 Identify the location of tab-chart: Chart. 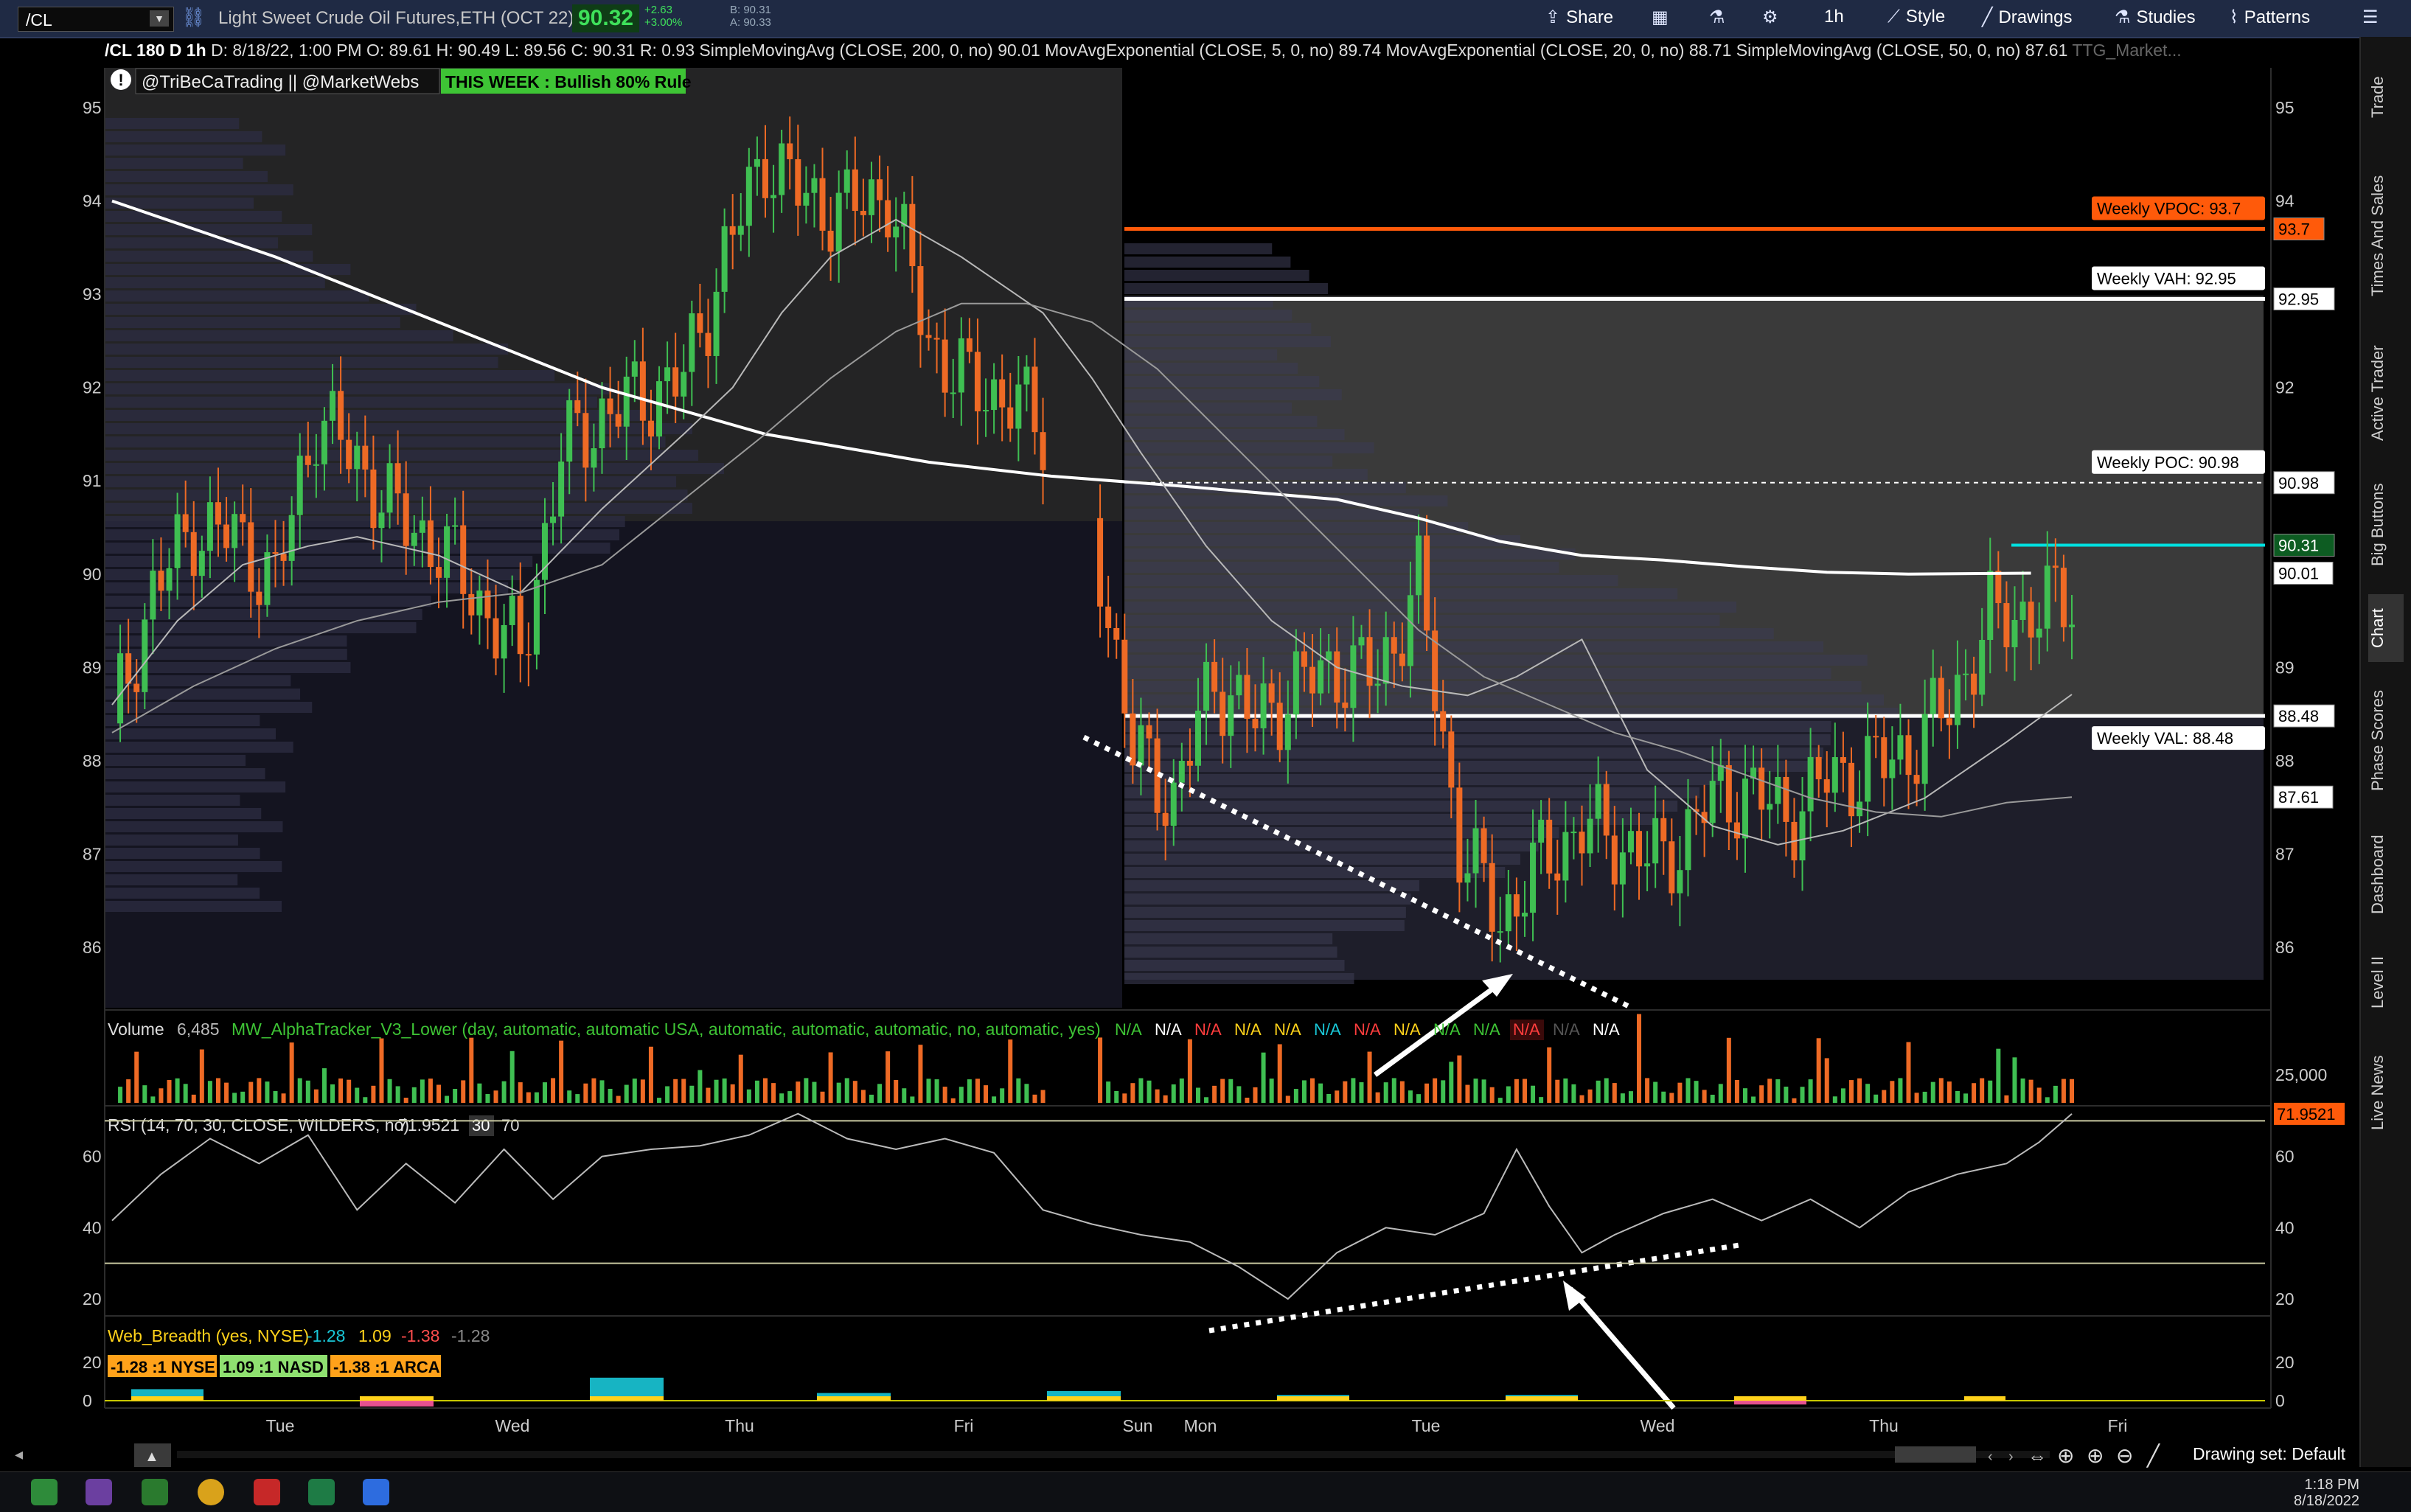
(2386, 628).